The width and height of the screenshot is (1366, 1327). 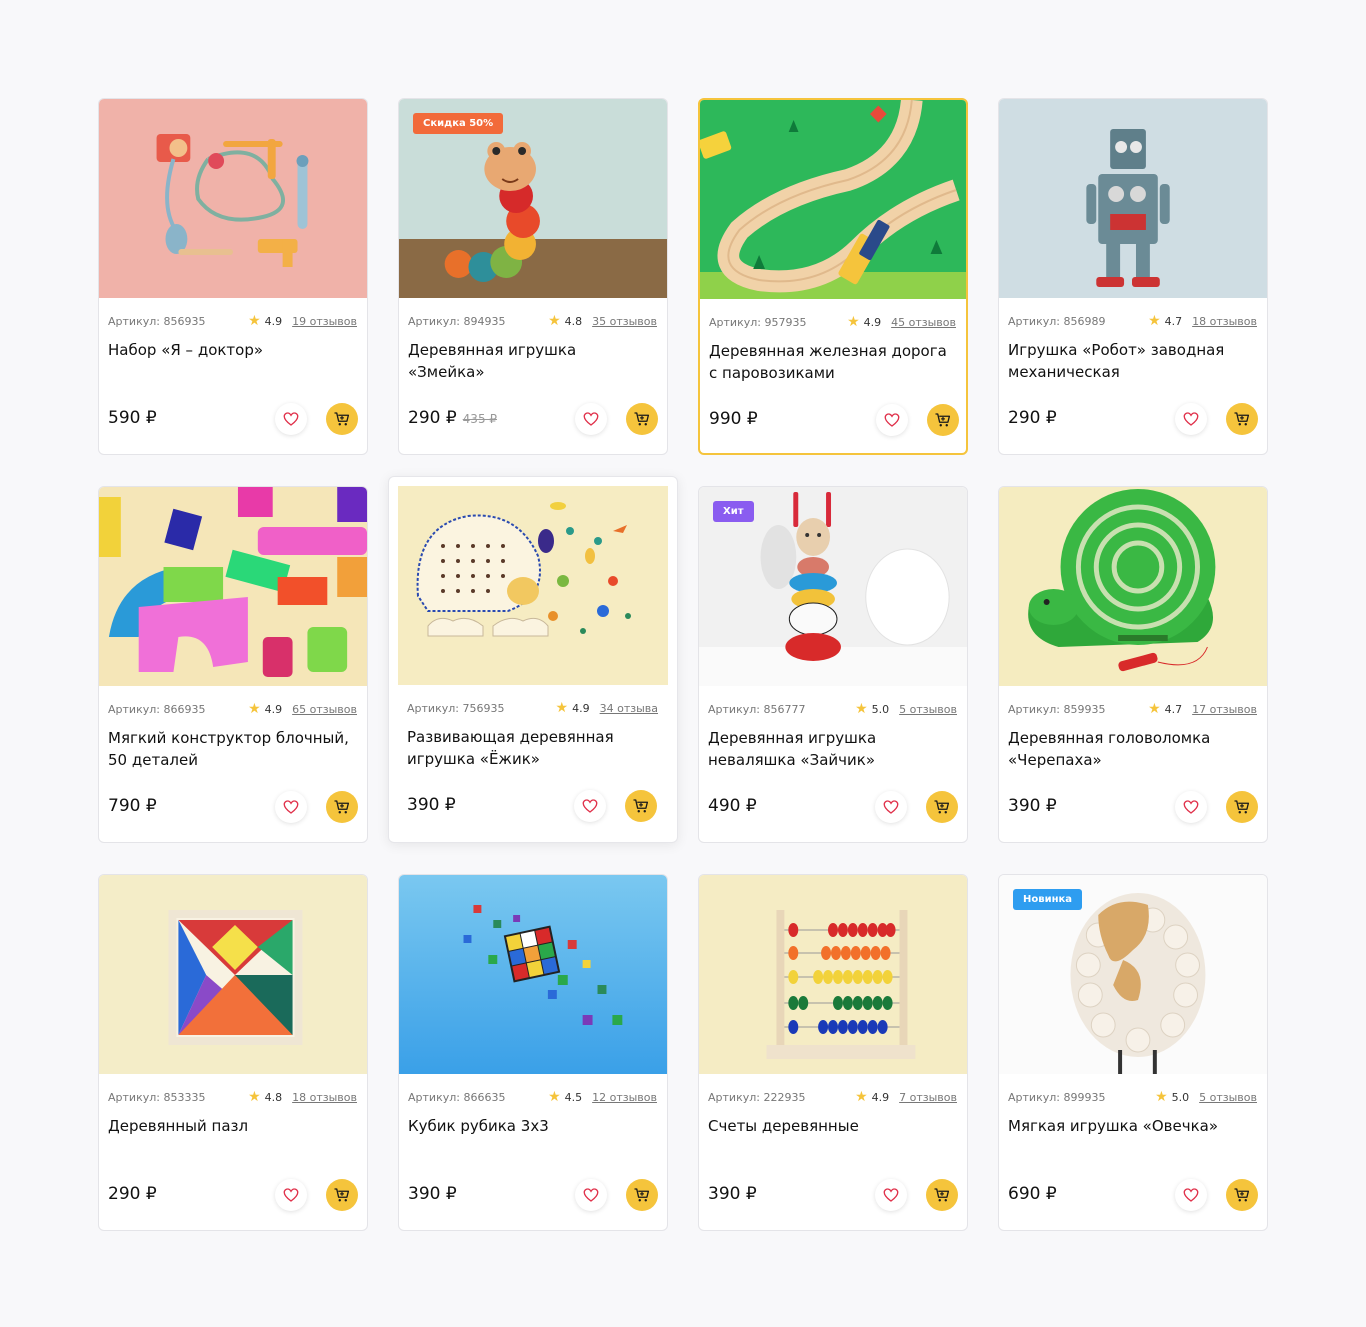 I want to click on product-sku: Артикул: 859935, so click(x=1057, y=709).